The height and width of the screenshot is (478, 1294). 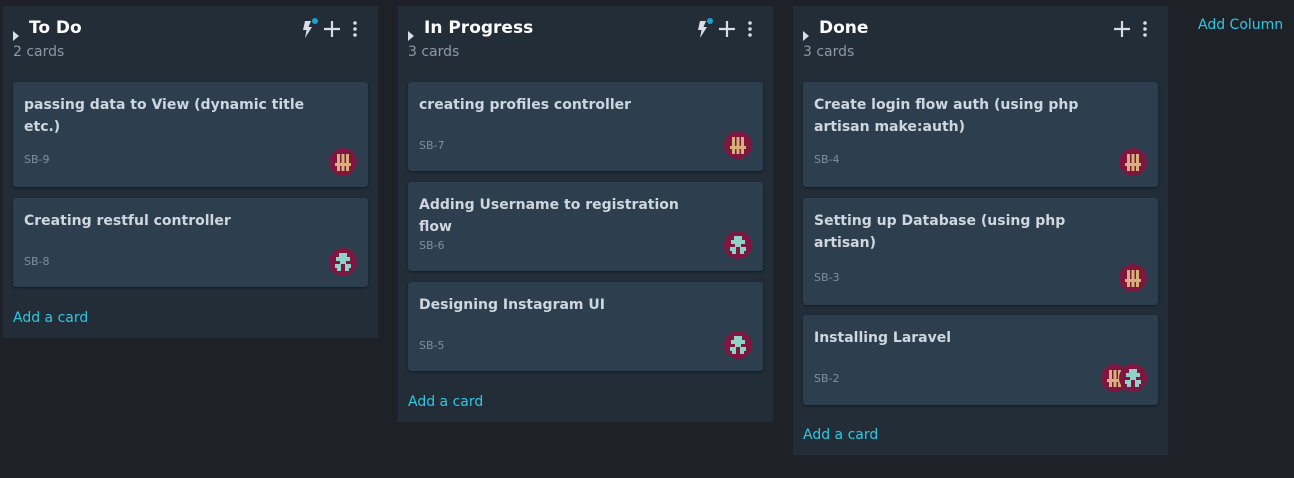 I want to click on column-header: In Progress 3 cards, so click(x=585, y=37).